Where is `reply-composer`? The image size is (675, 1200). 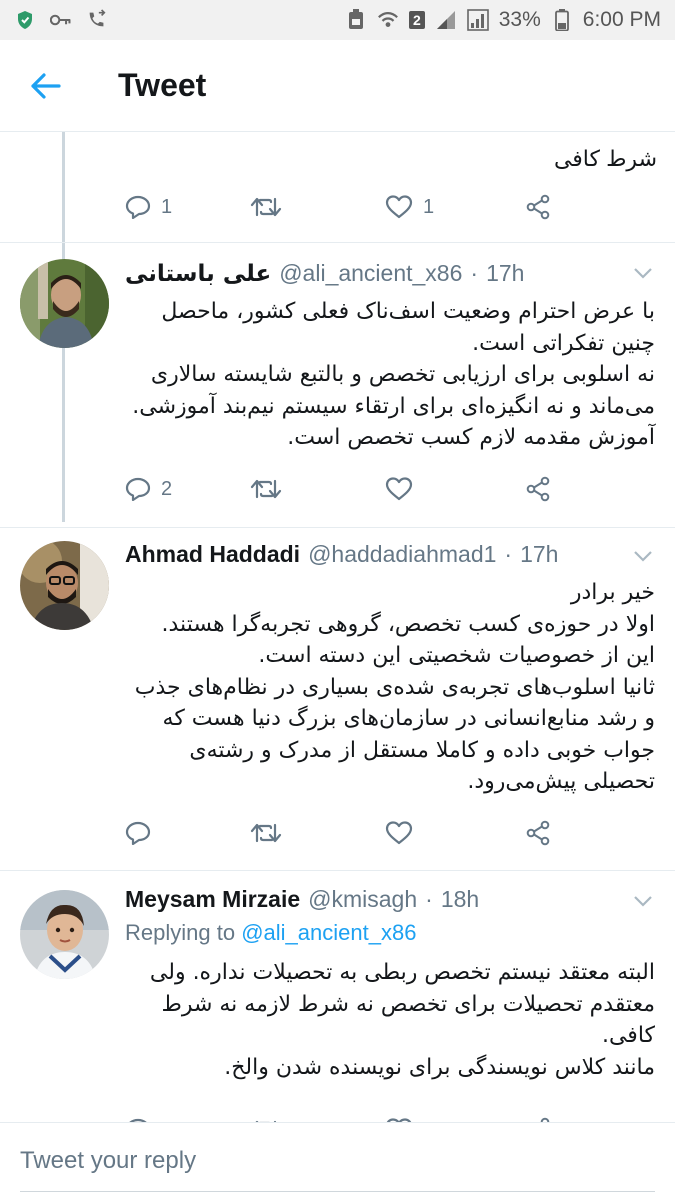
reply-composer is located at coordinates (337, 1161).